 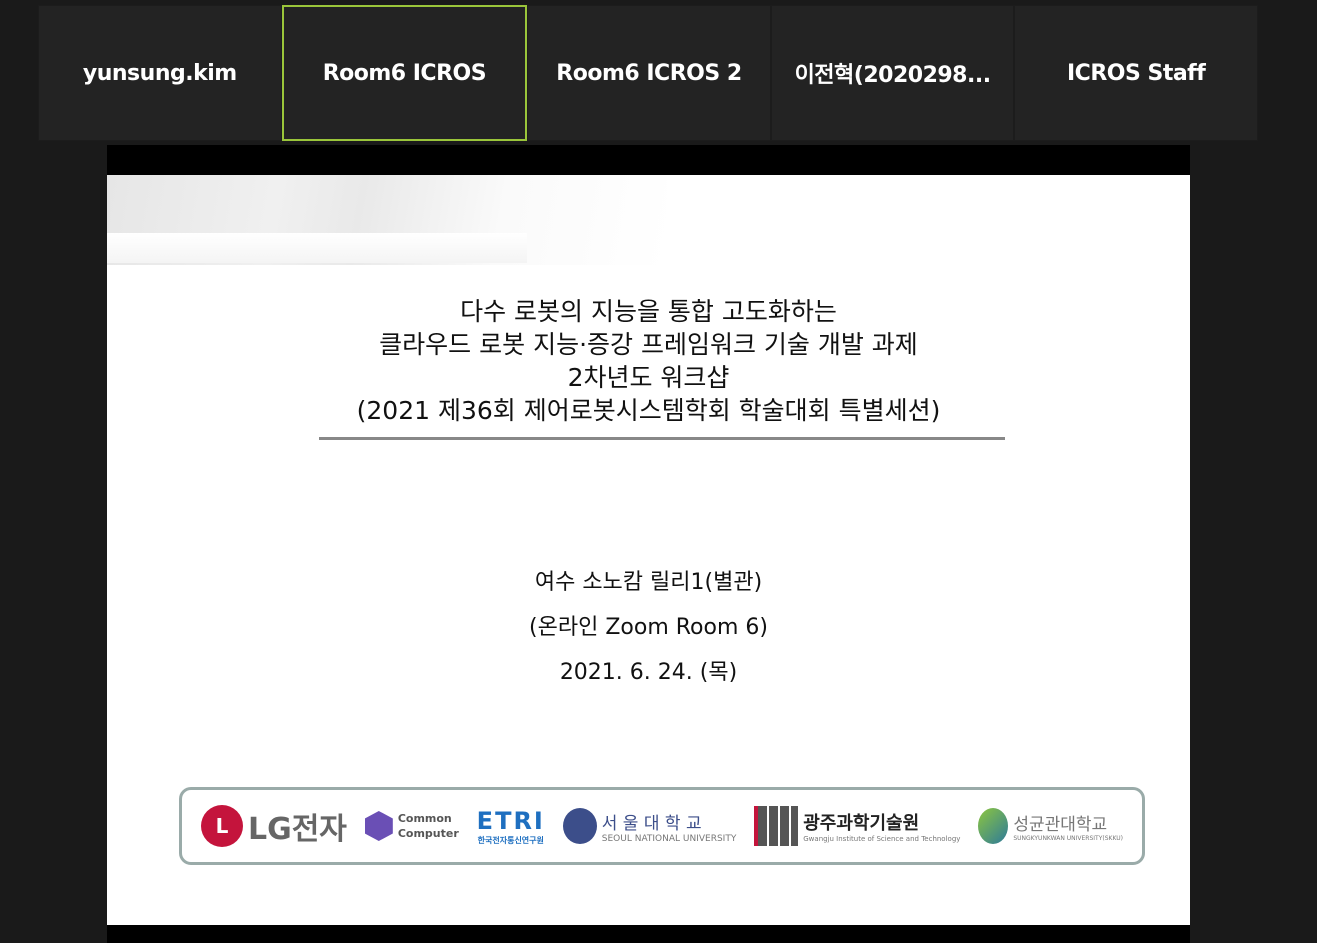 What do you see at coordinates (648, 311) in the screenshot?
I see `title-line: 다수 로봇의 지능을 통합 고도화하는` at bounding box center [648, 311].